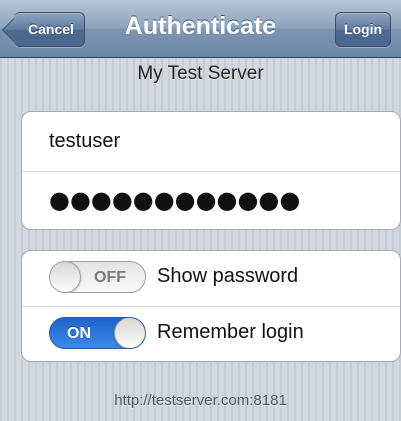  What do you see at coordinates (363, 29) in the screenshot?
I see `login-button: Login` at bounding box center [363, 29].